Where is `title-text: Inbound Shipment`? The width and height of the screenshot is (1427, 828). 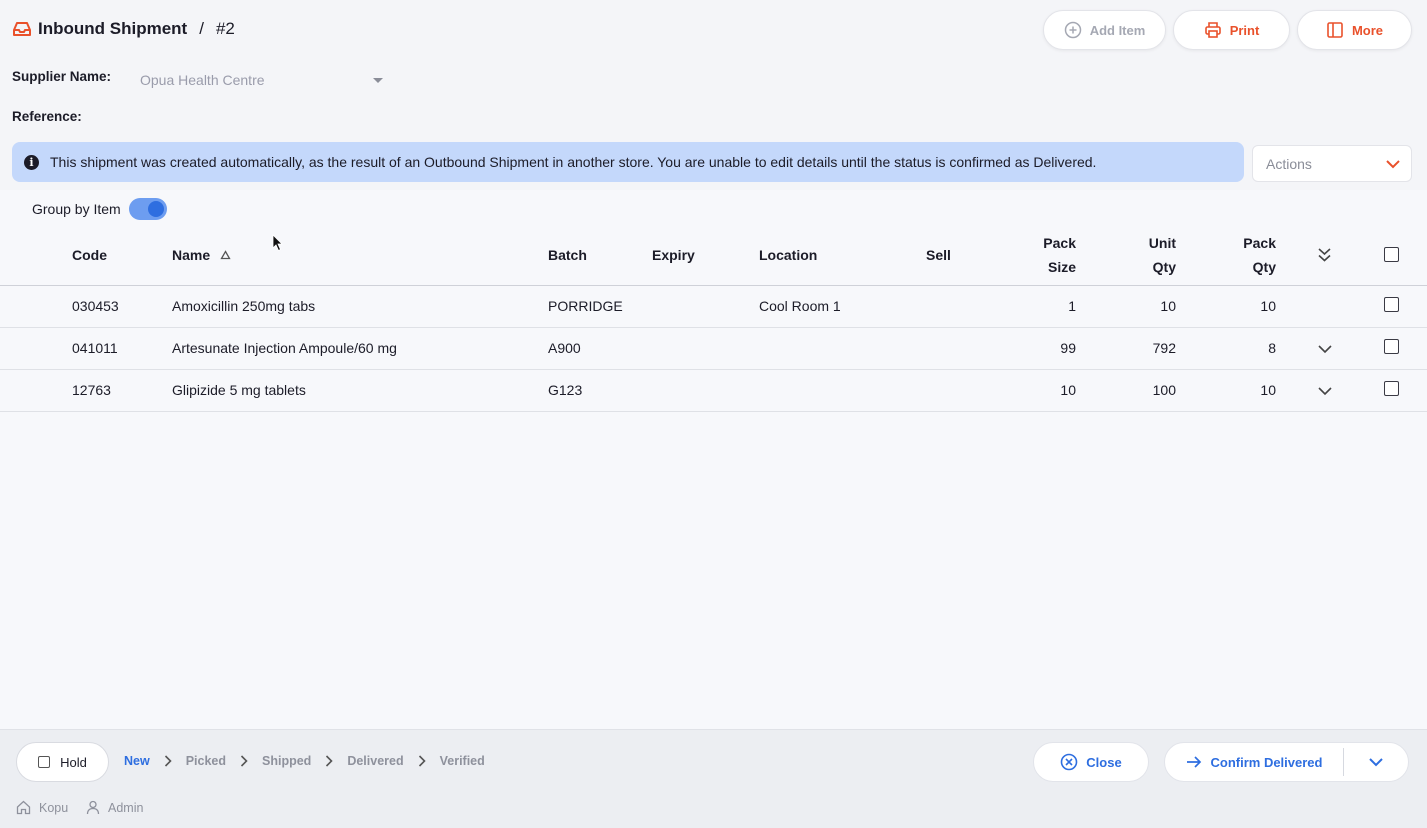 title-text: Inbound Shipment is located at coordinates (113, 28).